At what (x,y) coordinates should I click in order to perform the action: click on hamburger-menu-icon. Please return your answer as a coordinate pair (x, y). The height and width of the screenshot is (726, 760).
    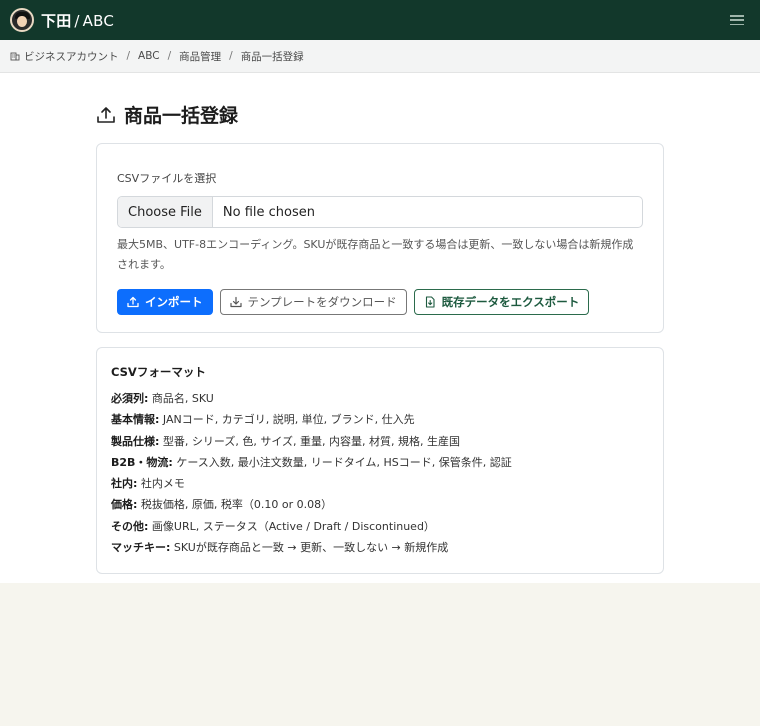
    Looking at the image, I should click on (737, 20).